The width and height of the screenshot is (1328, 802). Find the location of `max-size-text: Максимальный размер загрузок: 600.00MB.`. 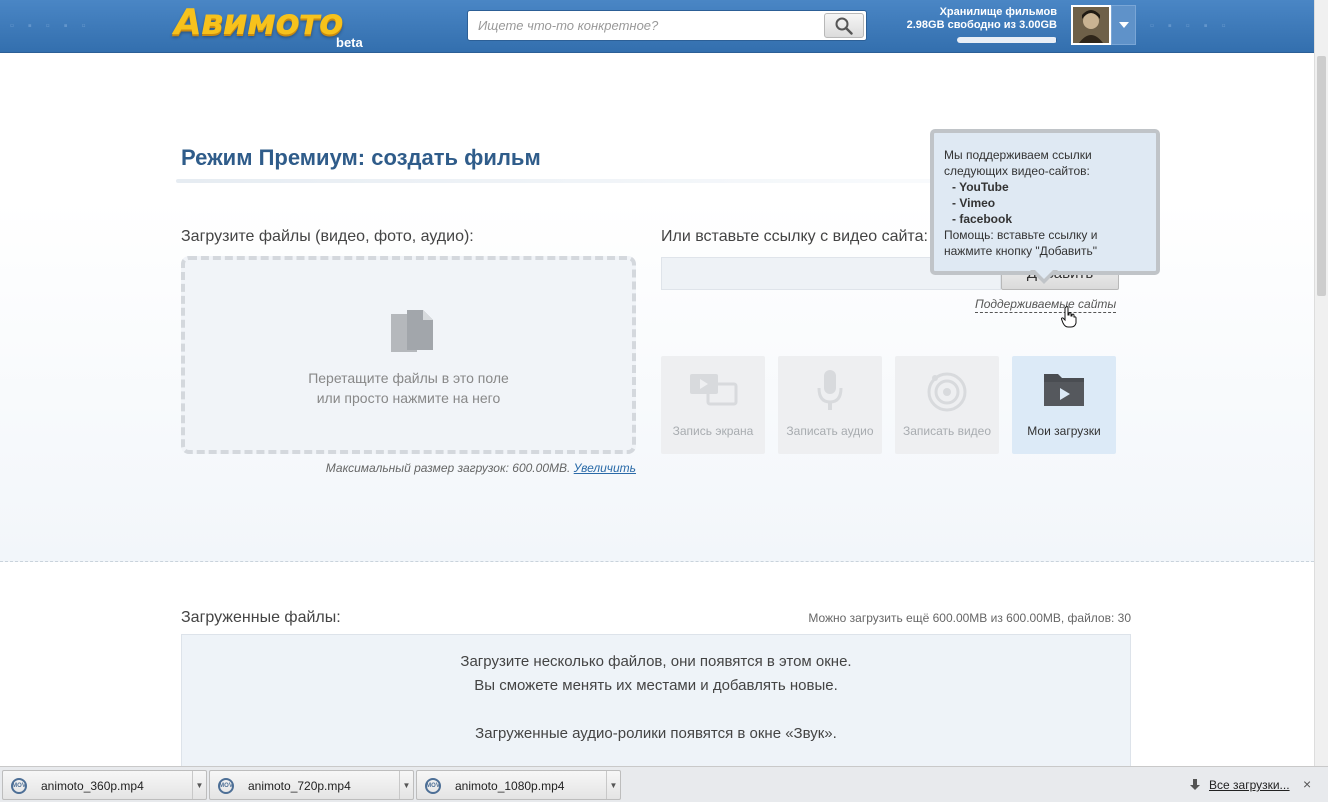

max-size-text: Максимальный размер загрузок: 600.00MB. is located at coordinates (448, 468).